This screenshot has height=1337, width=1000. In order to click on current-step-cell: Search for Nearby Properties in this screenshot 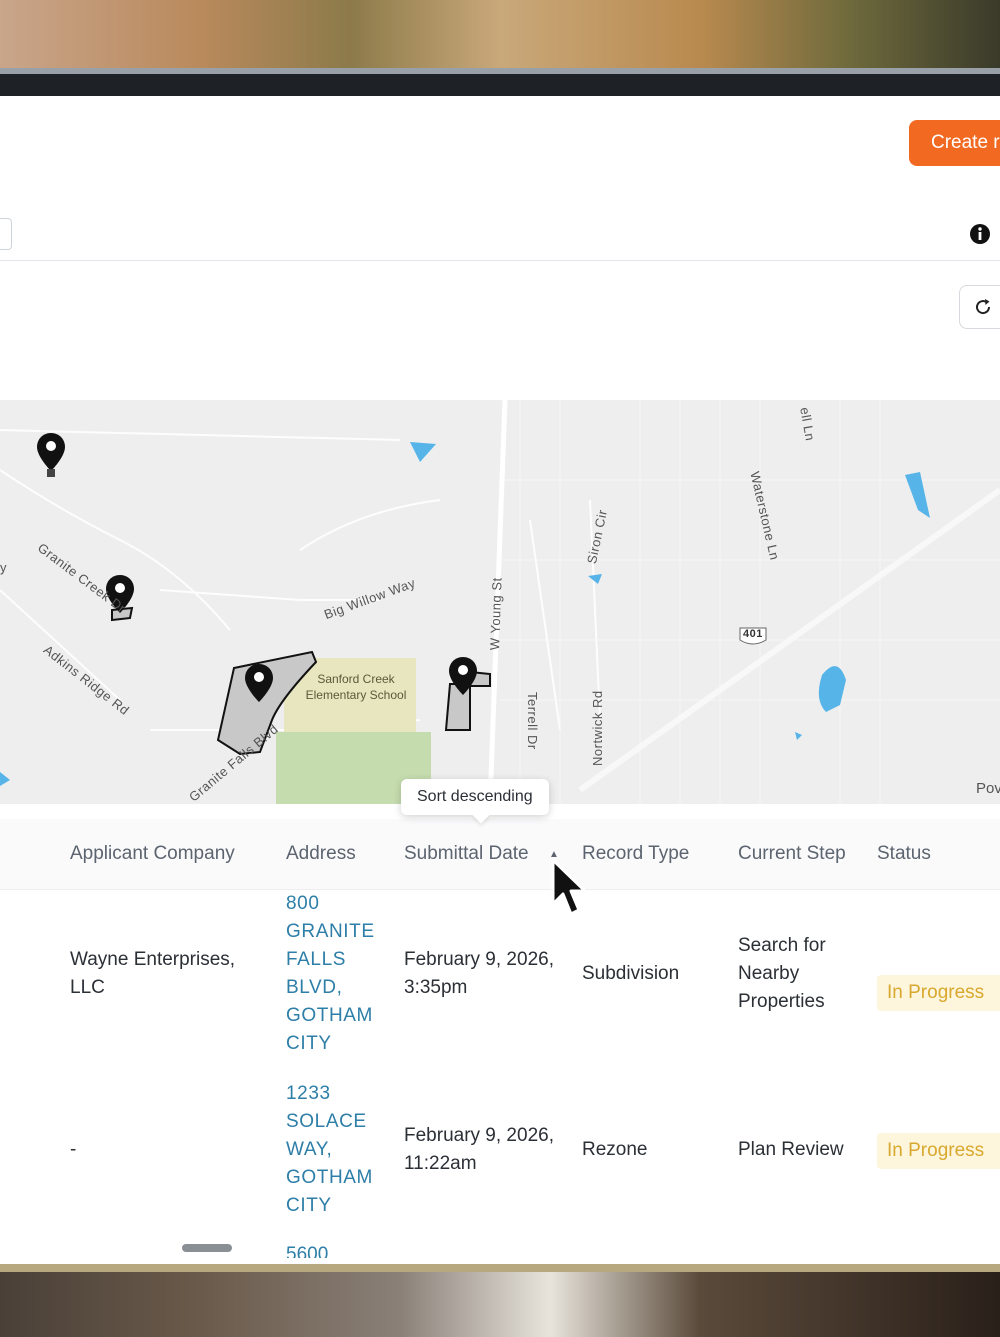, I will do `click(782, 973)`.